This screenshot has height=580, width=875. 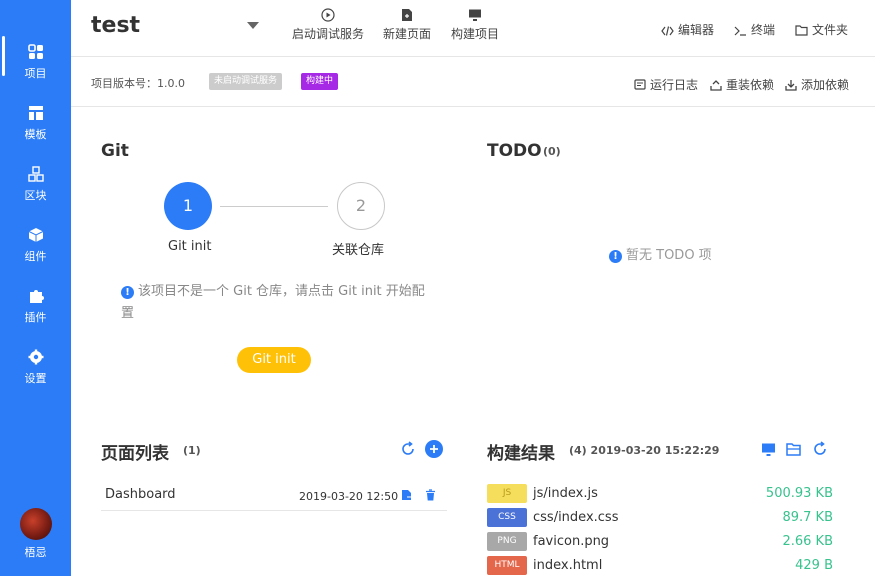 I want to click on git-step-2-label: 关联仓库, so click(x=358, y=250).